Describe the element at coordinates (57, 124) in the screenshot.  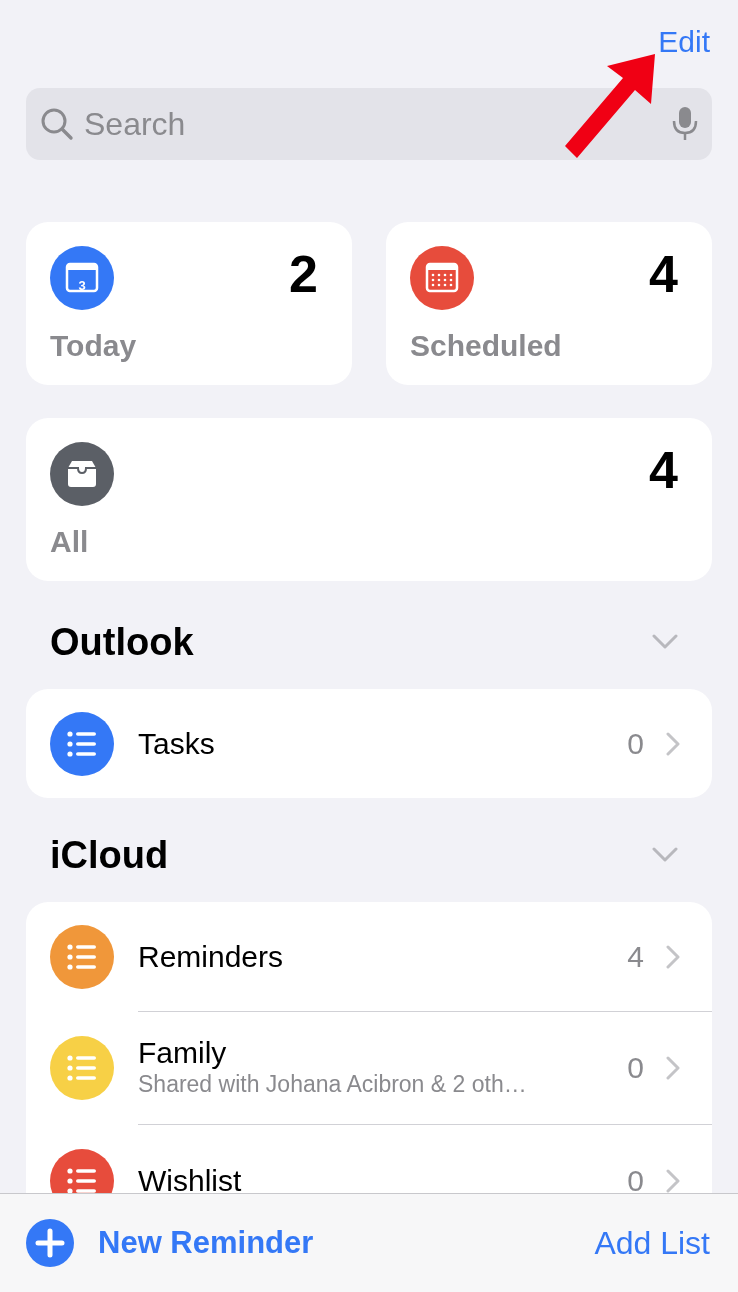
I see `search-icon` at that location.